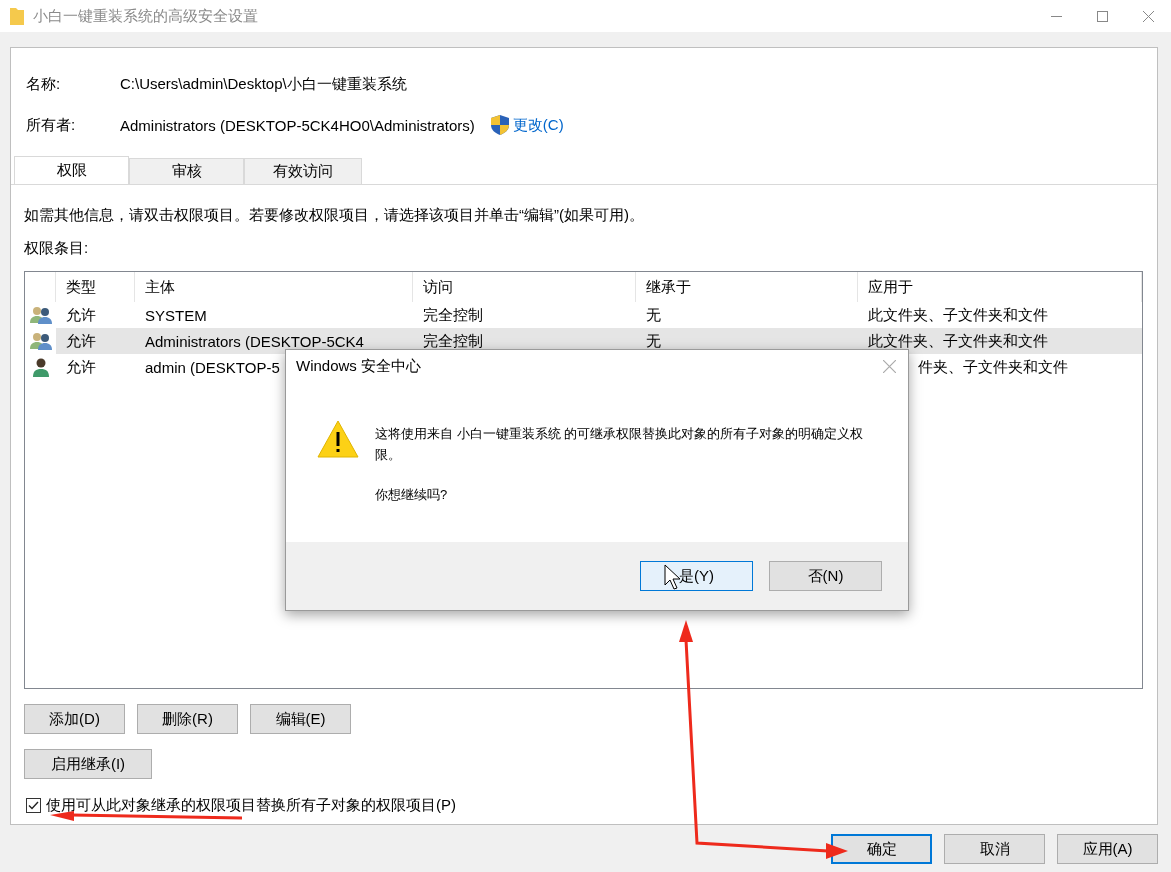 The image size is (1171, 872). Describe the element at coordinates (359, 366) in the screenshot. I see `dialog-title: Windows 安全中心` at that location.